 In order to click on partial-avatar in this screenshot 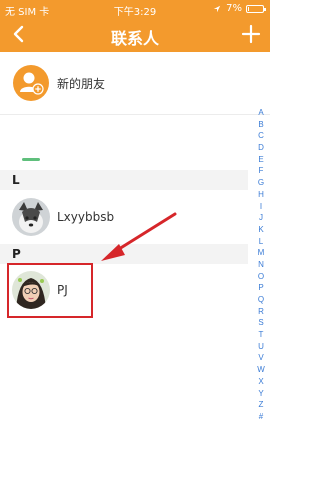, I will do `click(31, 159)`.